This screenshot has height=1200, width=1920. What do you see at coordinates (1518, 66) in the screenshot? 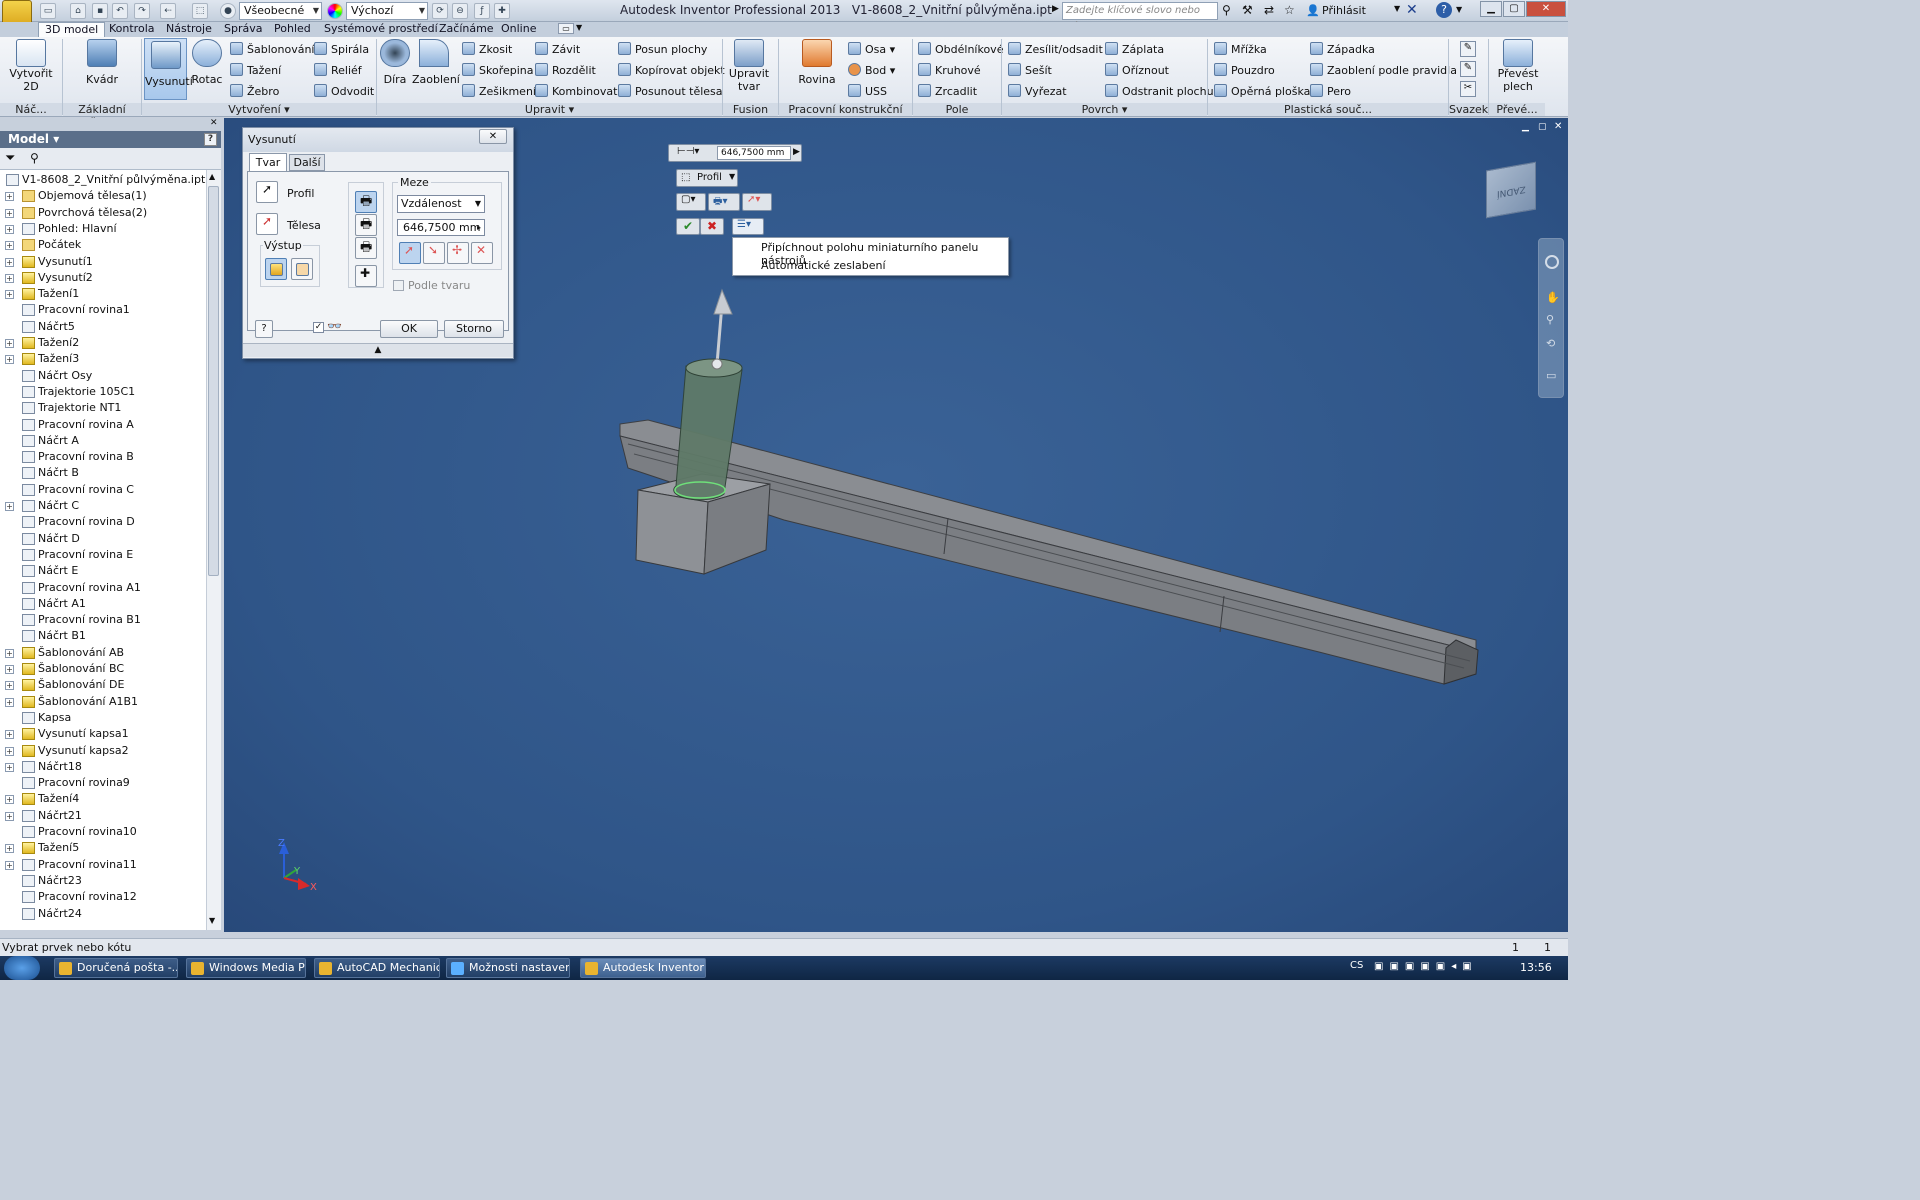
I see `convert-sheet-metal-button: Převést plech` at bounding box center [1518, 66].